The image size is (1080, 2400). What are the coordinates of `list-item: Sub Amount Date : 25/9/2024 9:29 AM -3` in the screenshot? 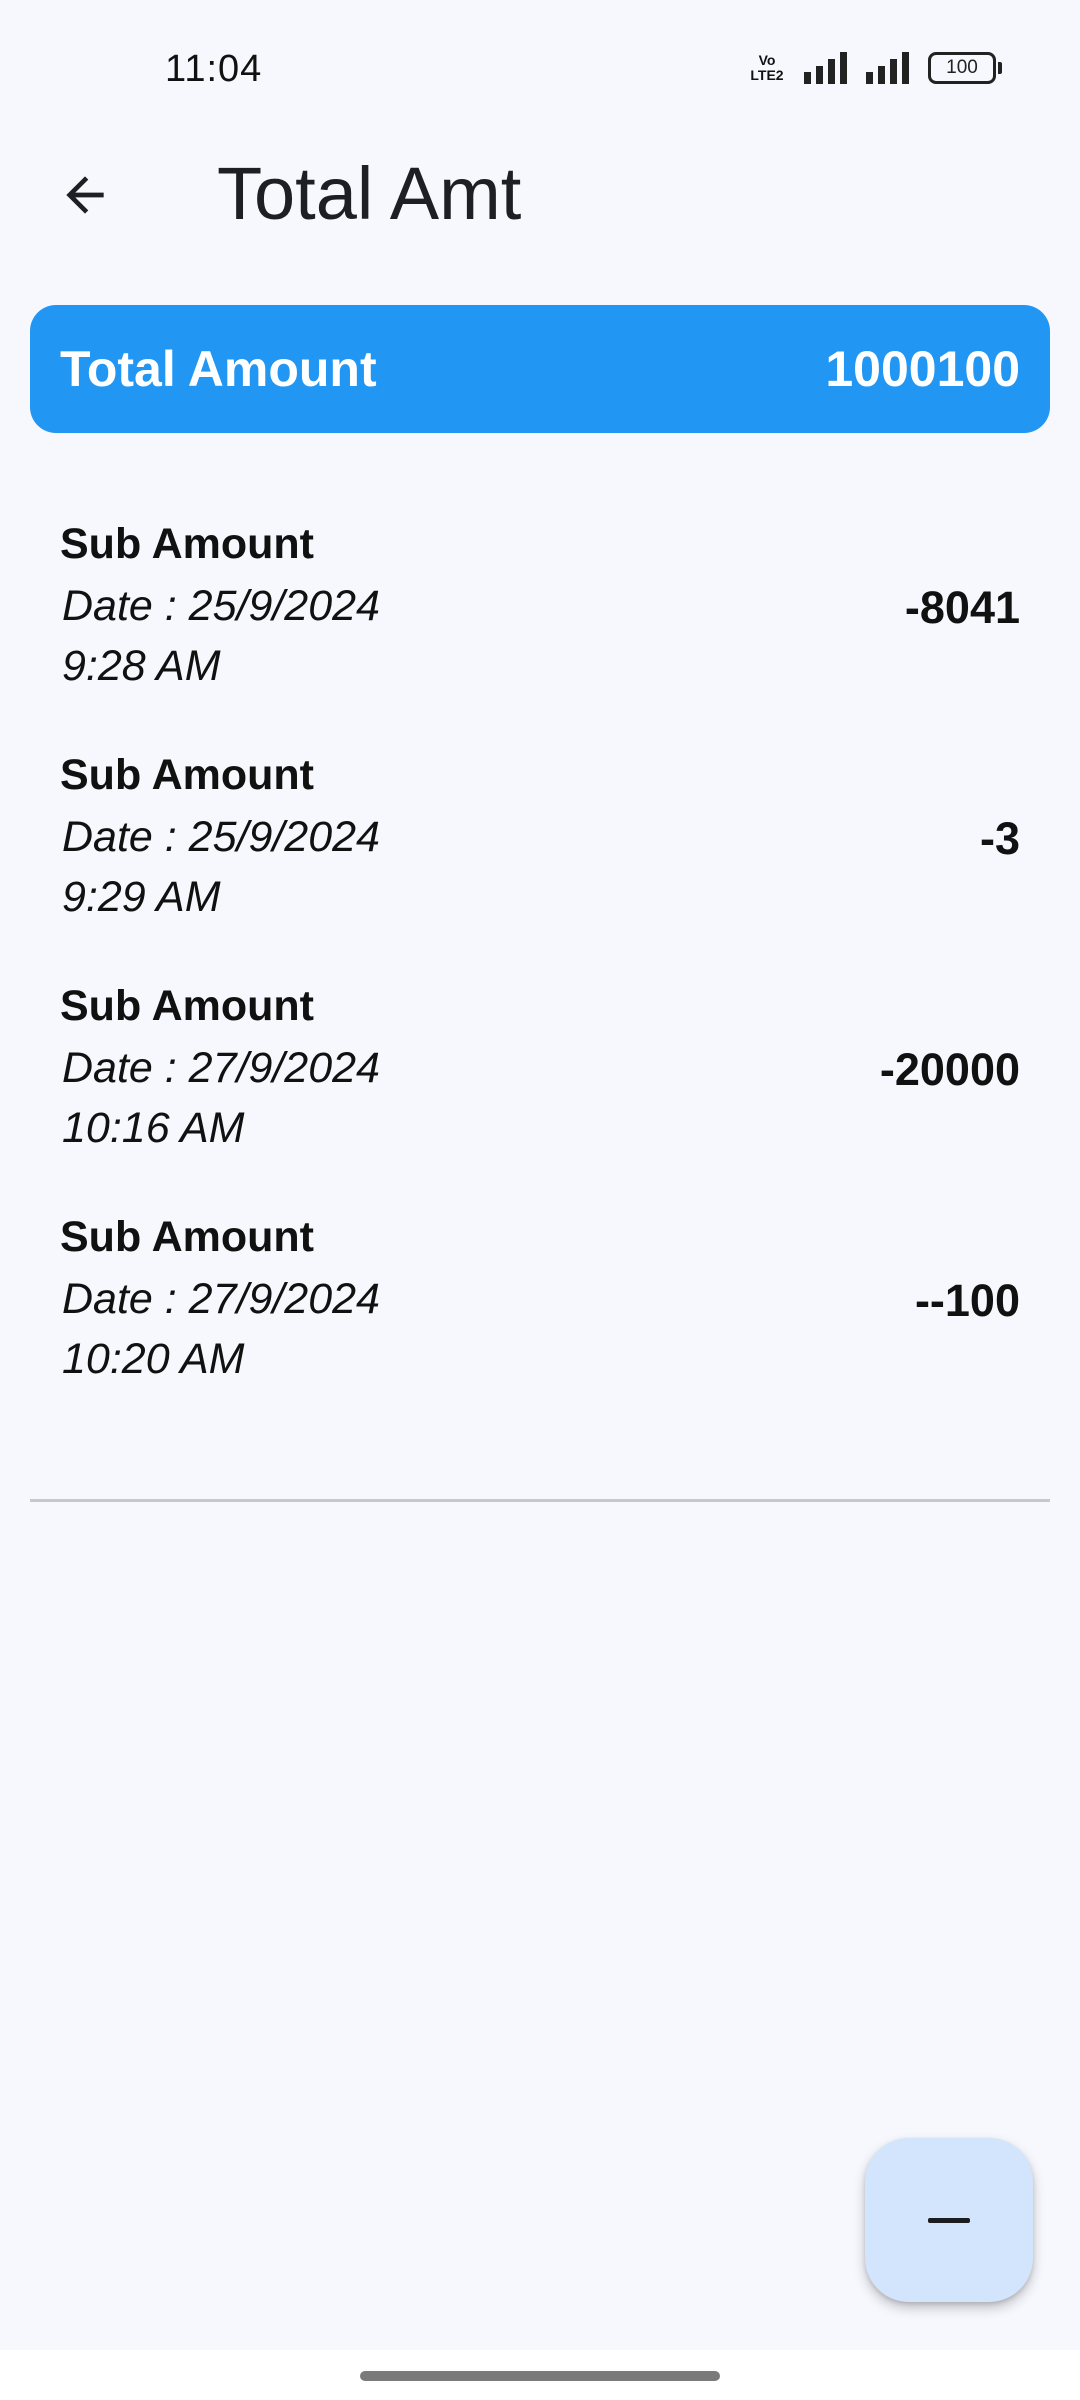 It's located at (540, 856).